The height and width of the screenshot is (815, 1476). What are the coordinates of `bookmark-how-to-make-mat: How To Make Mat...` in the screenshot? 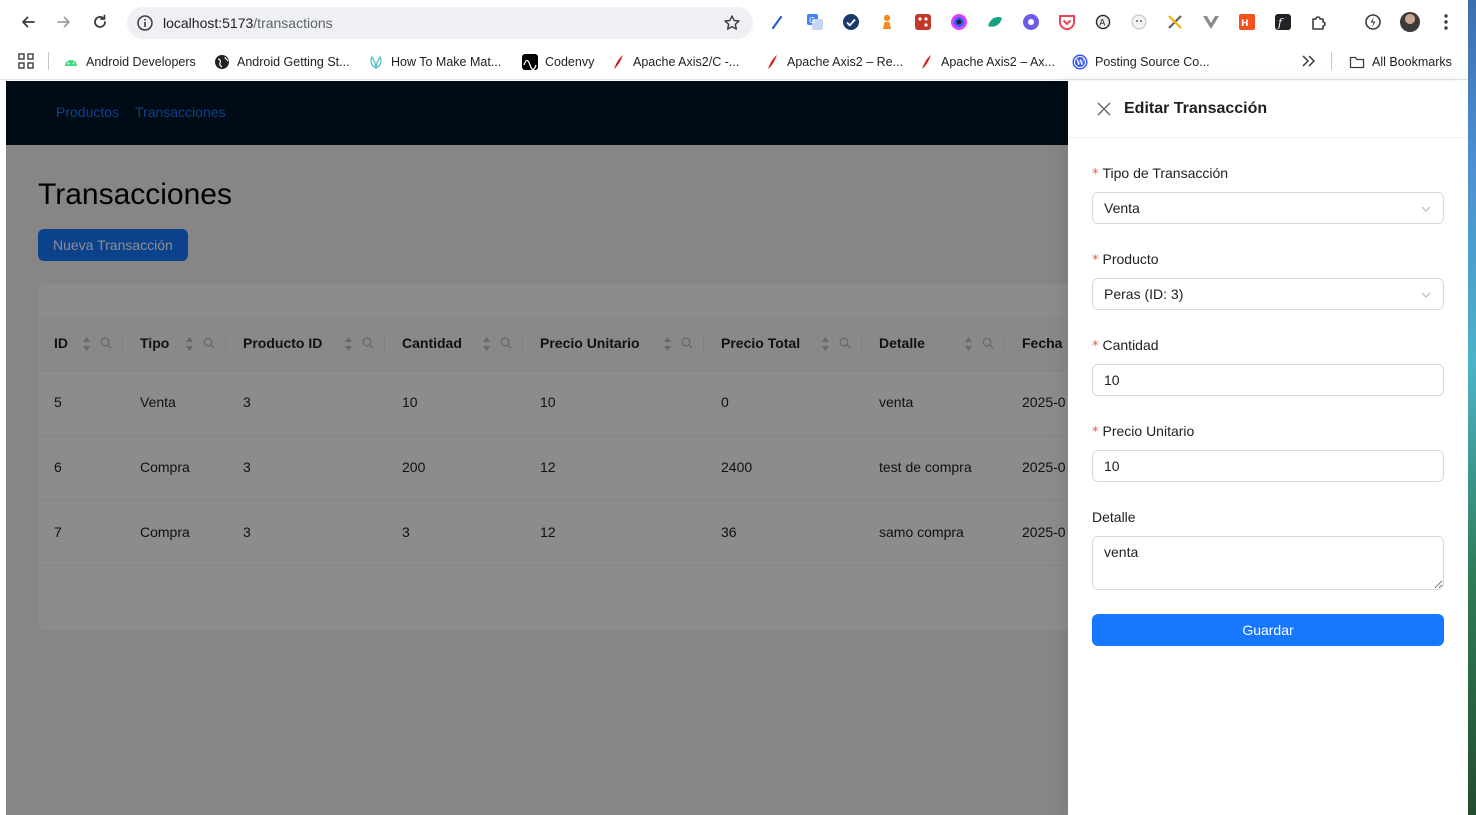 It's located at (434, 62).